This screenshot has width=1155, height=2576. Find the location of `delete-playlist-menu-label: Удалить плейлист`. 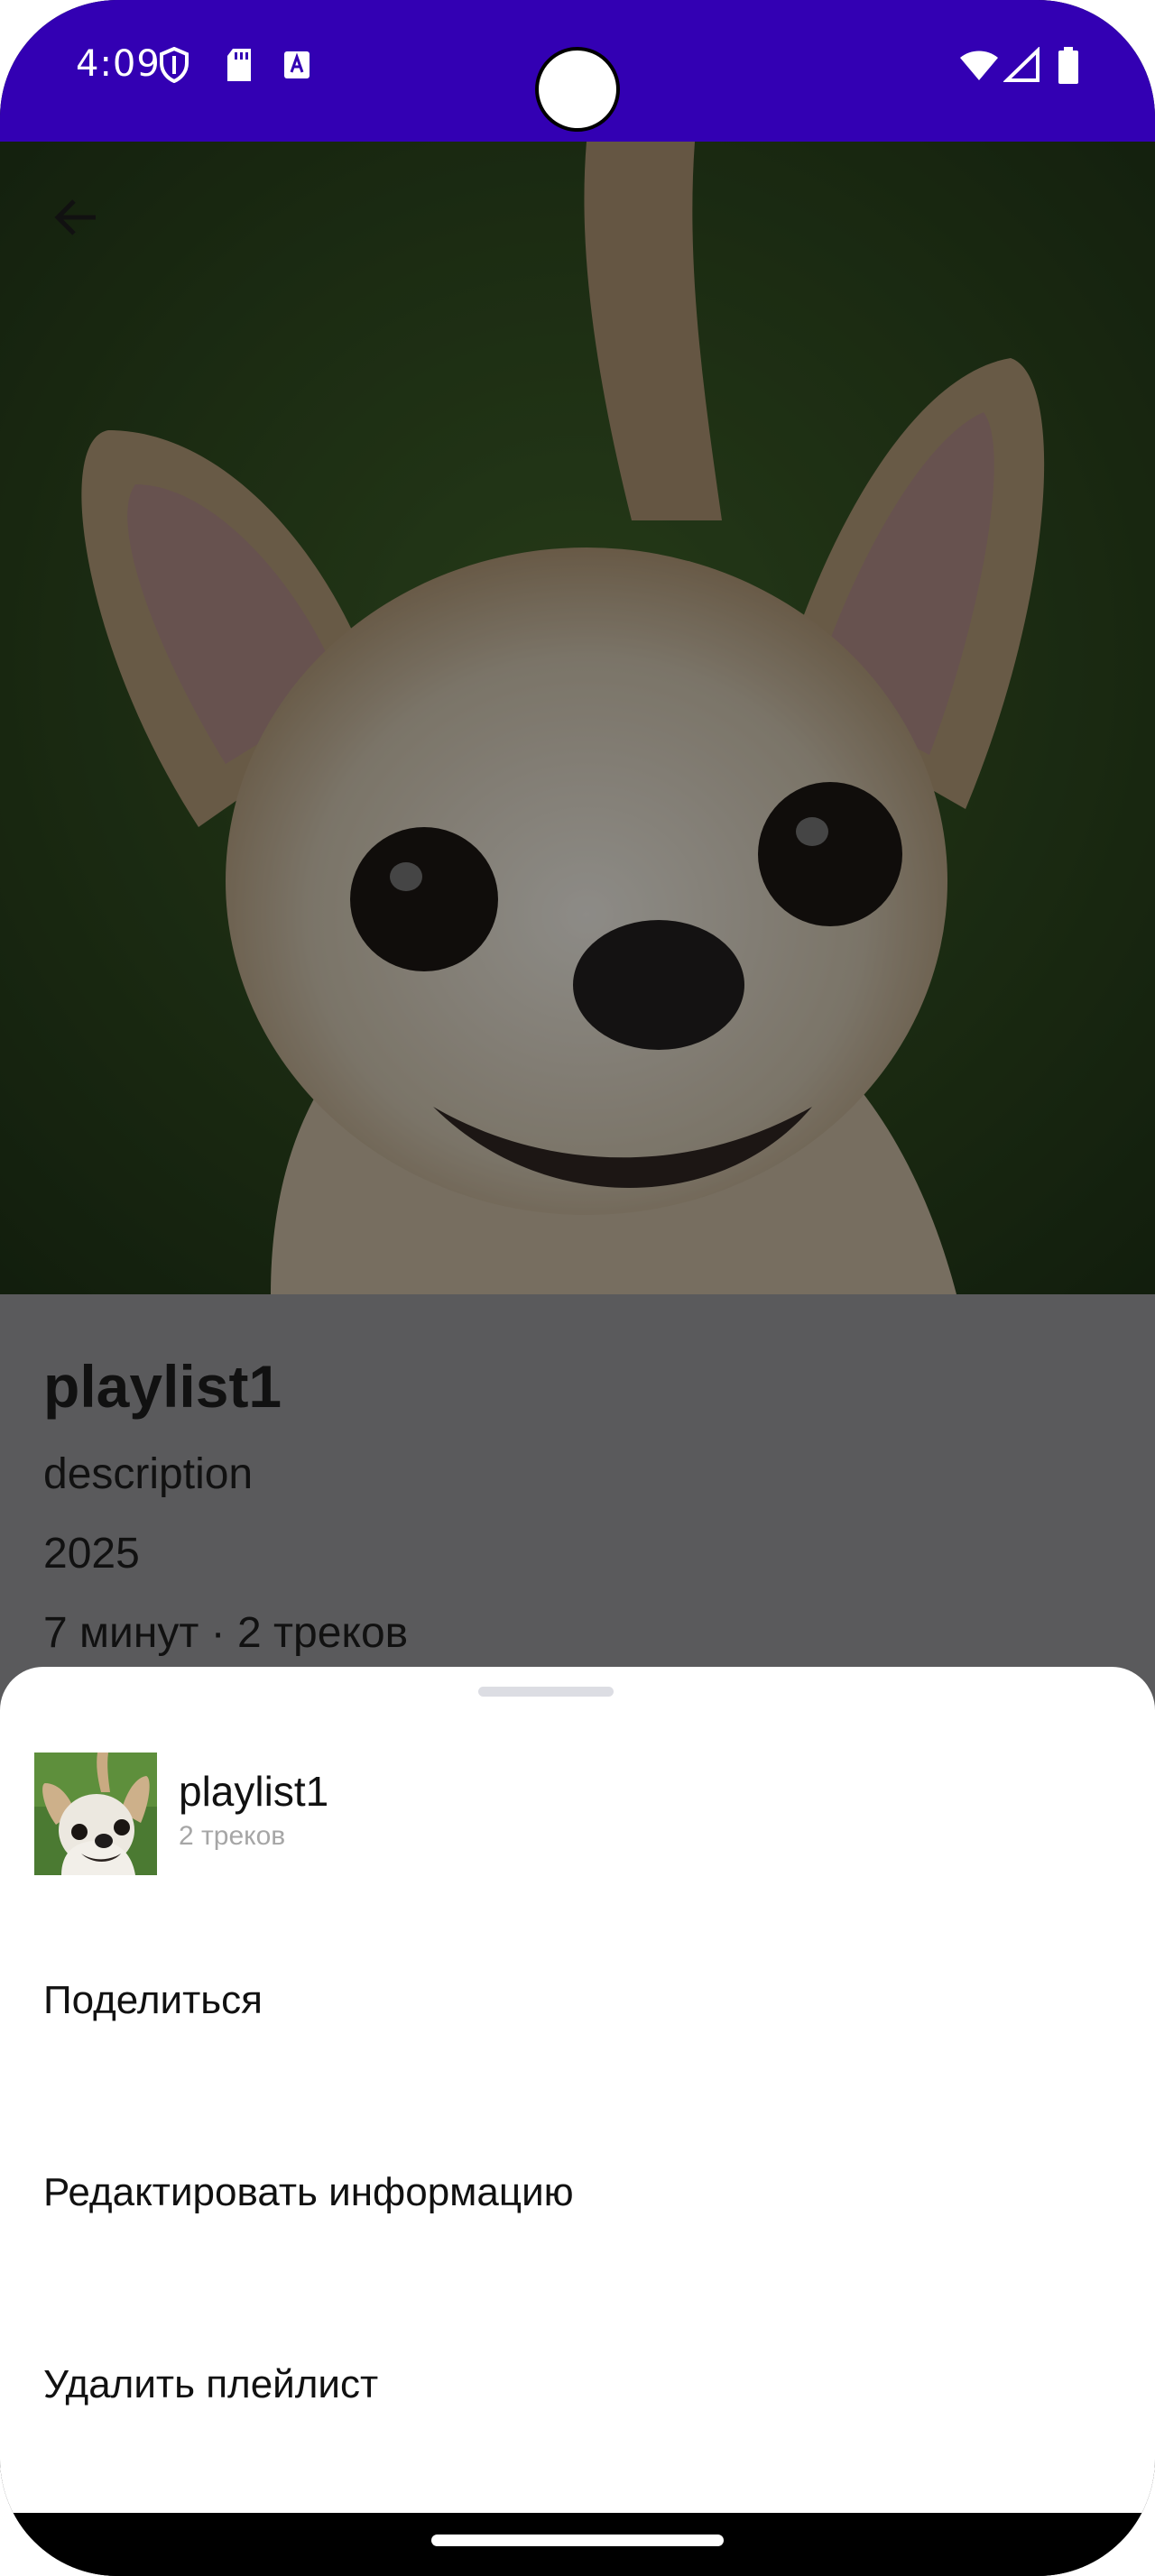

delete-playlist-menu-label: Удалить плейлист is located at coordinates (211, 2384).